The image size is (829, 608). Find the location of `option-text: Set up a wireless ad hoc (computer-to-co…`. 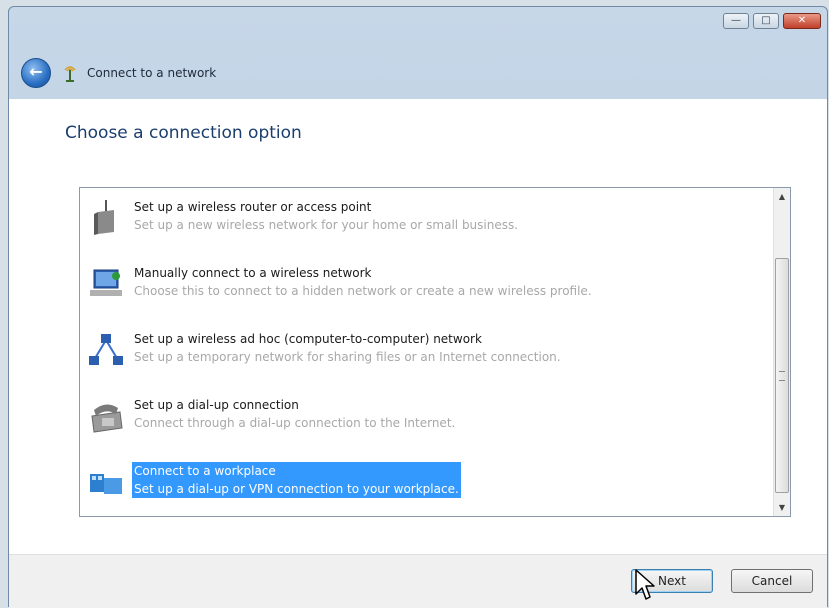

option-text: Set up a wireless ad hoc (computer-to-co… is located at coordinates (347, 348).